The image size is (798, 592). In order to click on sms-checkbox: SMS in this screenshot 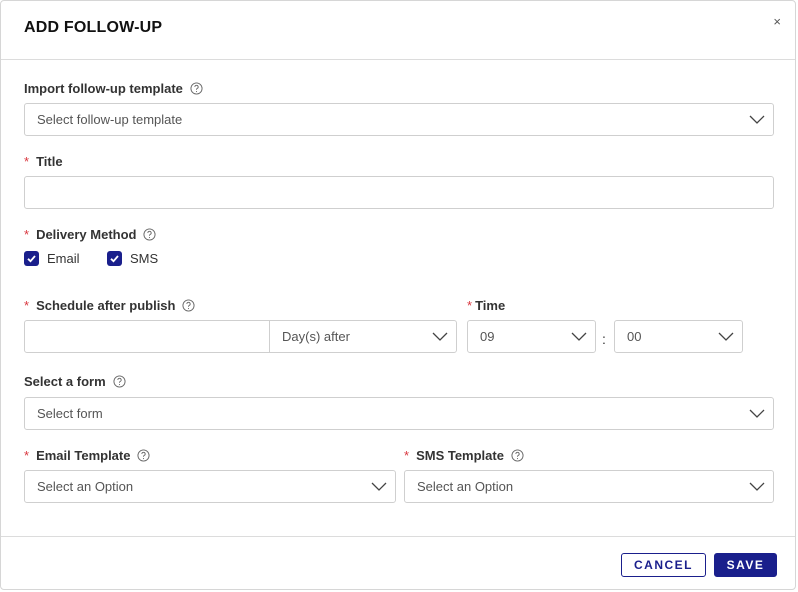, I will do `click(132, 258)`.